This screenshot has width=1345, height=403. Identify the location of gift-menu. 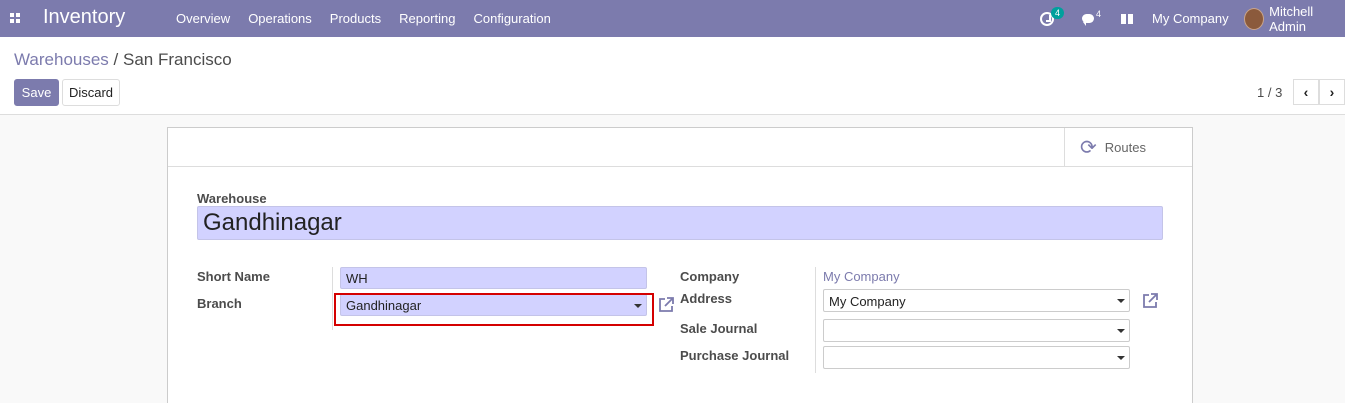
(1127, 18).